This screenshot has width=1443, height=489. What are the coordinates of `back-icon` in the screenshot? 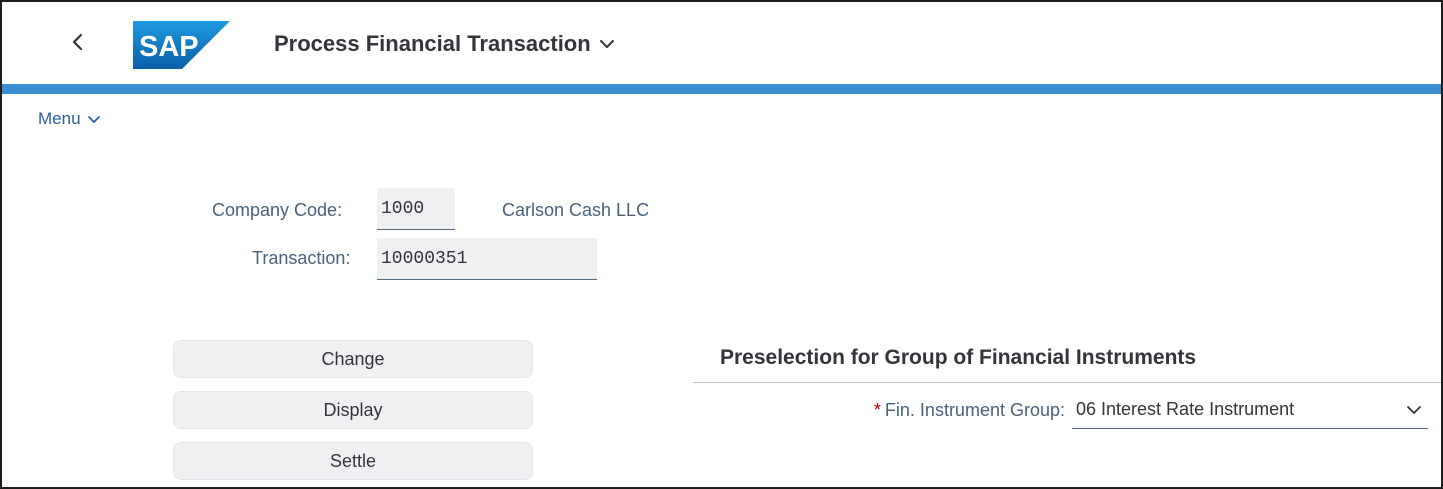 It's located at (78, 44).